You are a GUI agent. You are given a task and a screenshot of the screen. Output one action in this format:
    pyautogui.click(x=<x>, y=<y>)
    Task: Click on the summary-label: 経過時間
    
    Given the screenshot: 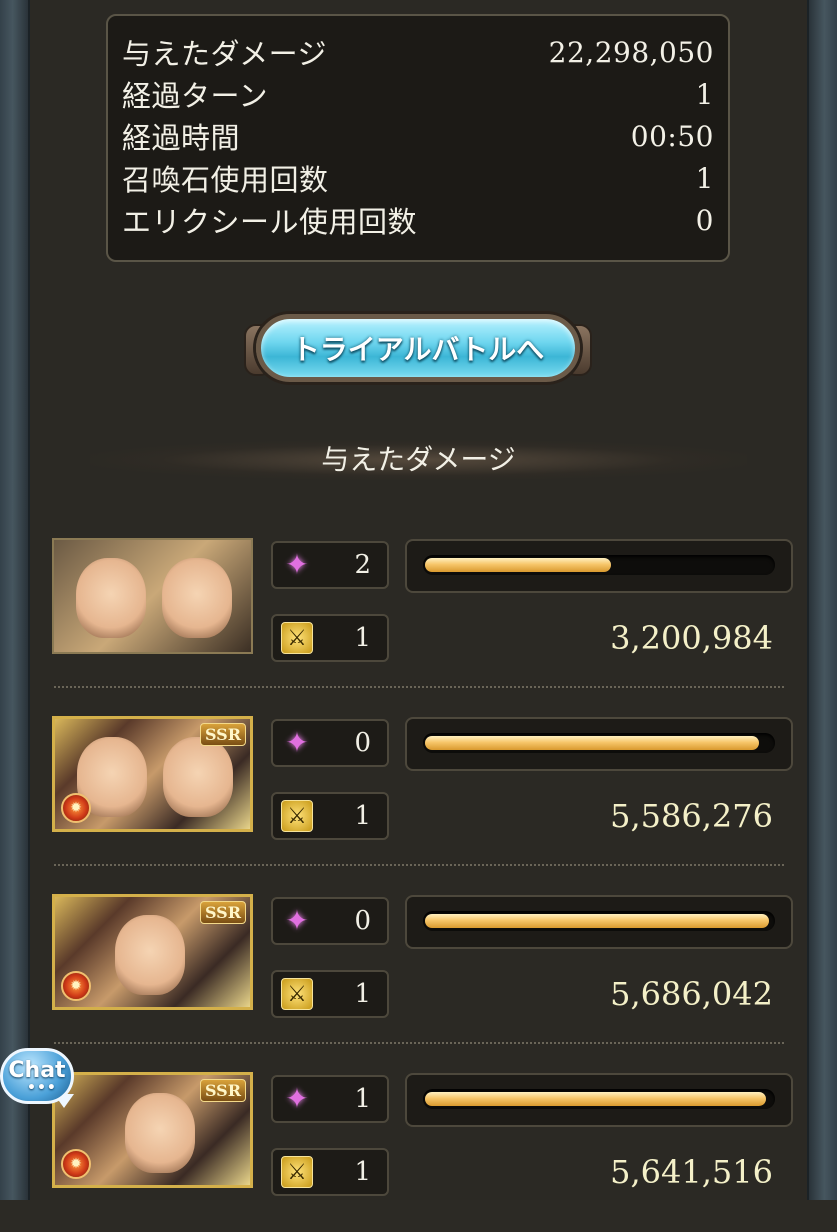 What is the action you would take?
    pyautogui.click(x=181, y=138)
    